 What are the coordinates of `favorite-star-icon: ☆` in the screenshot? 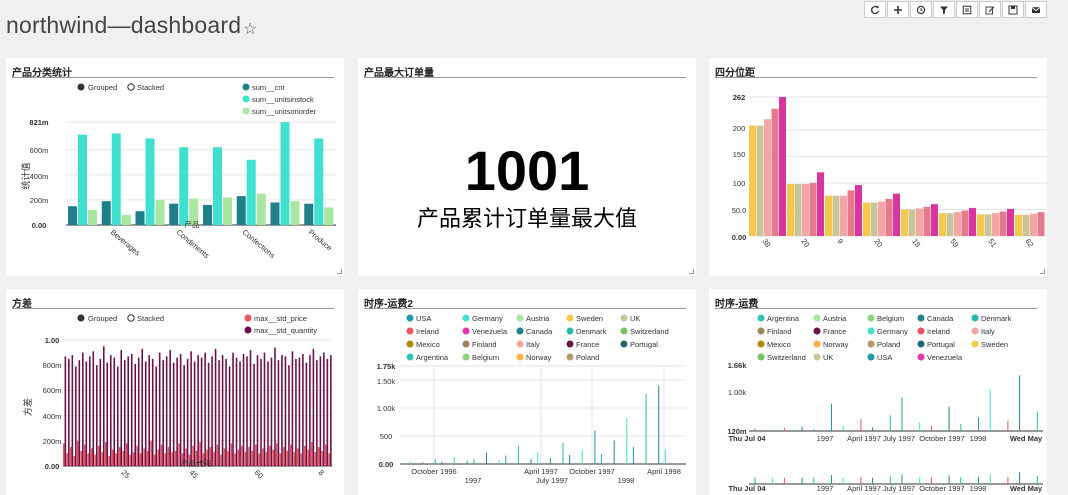 It's located at (250, 29).